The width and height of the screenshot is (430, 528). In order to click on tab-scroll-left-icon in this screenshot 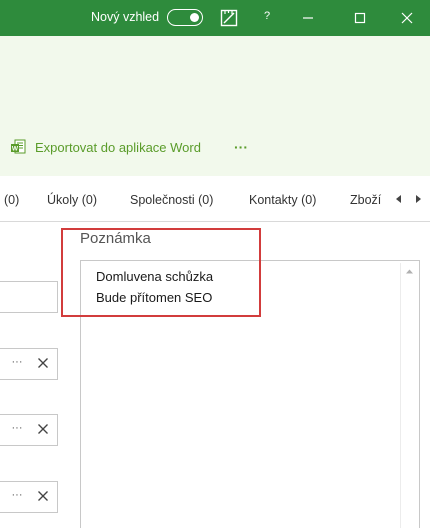, I will do `click(399, 199)`.